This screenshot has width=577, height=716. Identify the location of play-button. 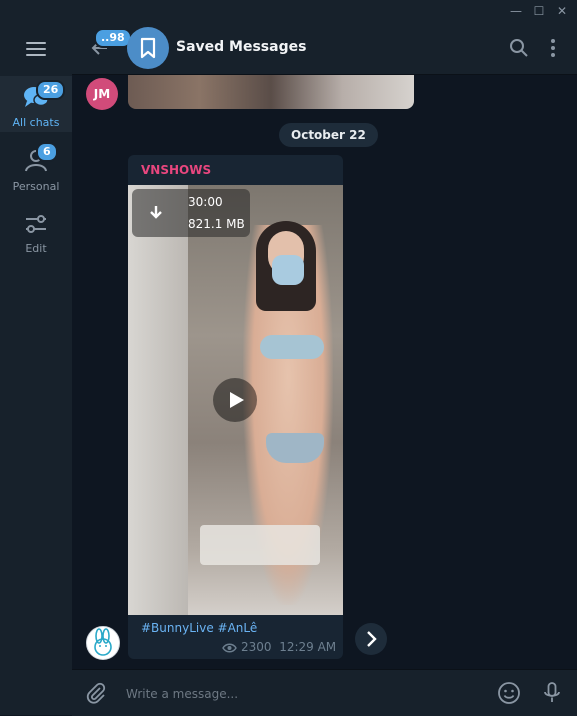
(235, 400).